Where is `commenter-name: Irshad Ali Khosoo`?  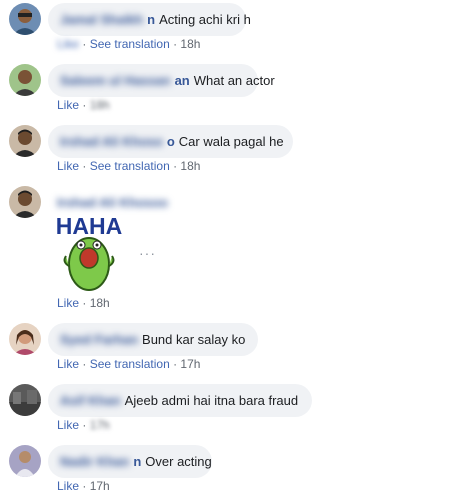 commenter-name: Irshad Ali Khosoo is located at coordinates (112, 202).